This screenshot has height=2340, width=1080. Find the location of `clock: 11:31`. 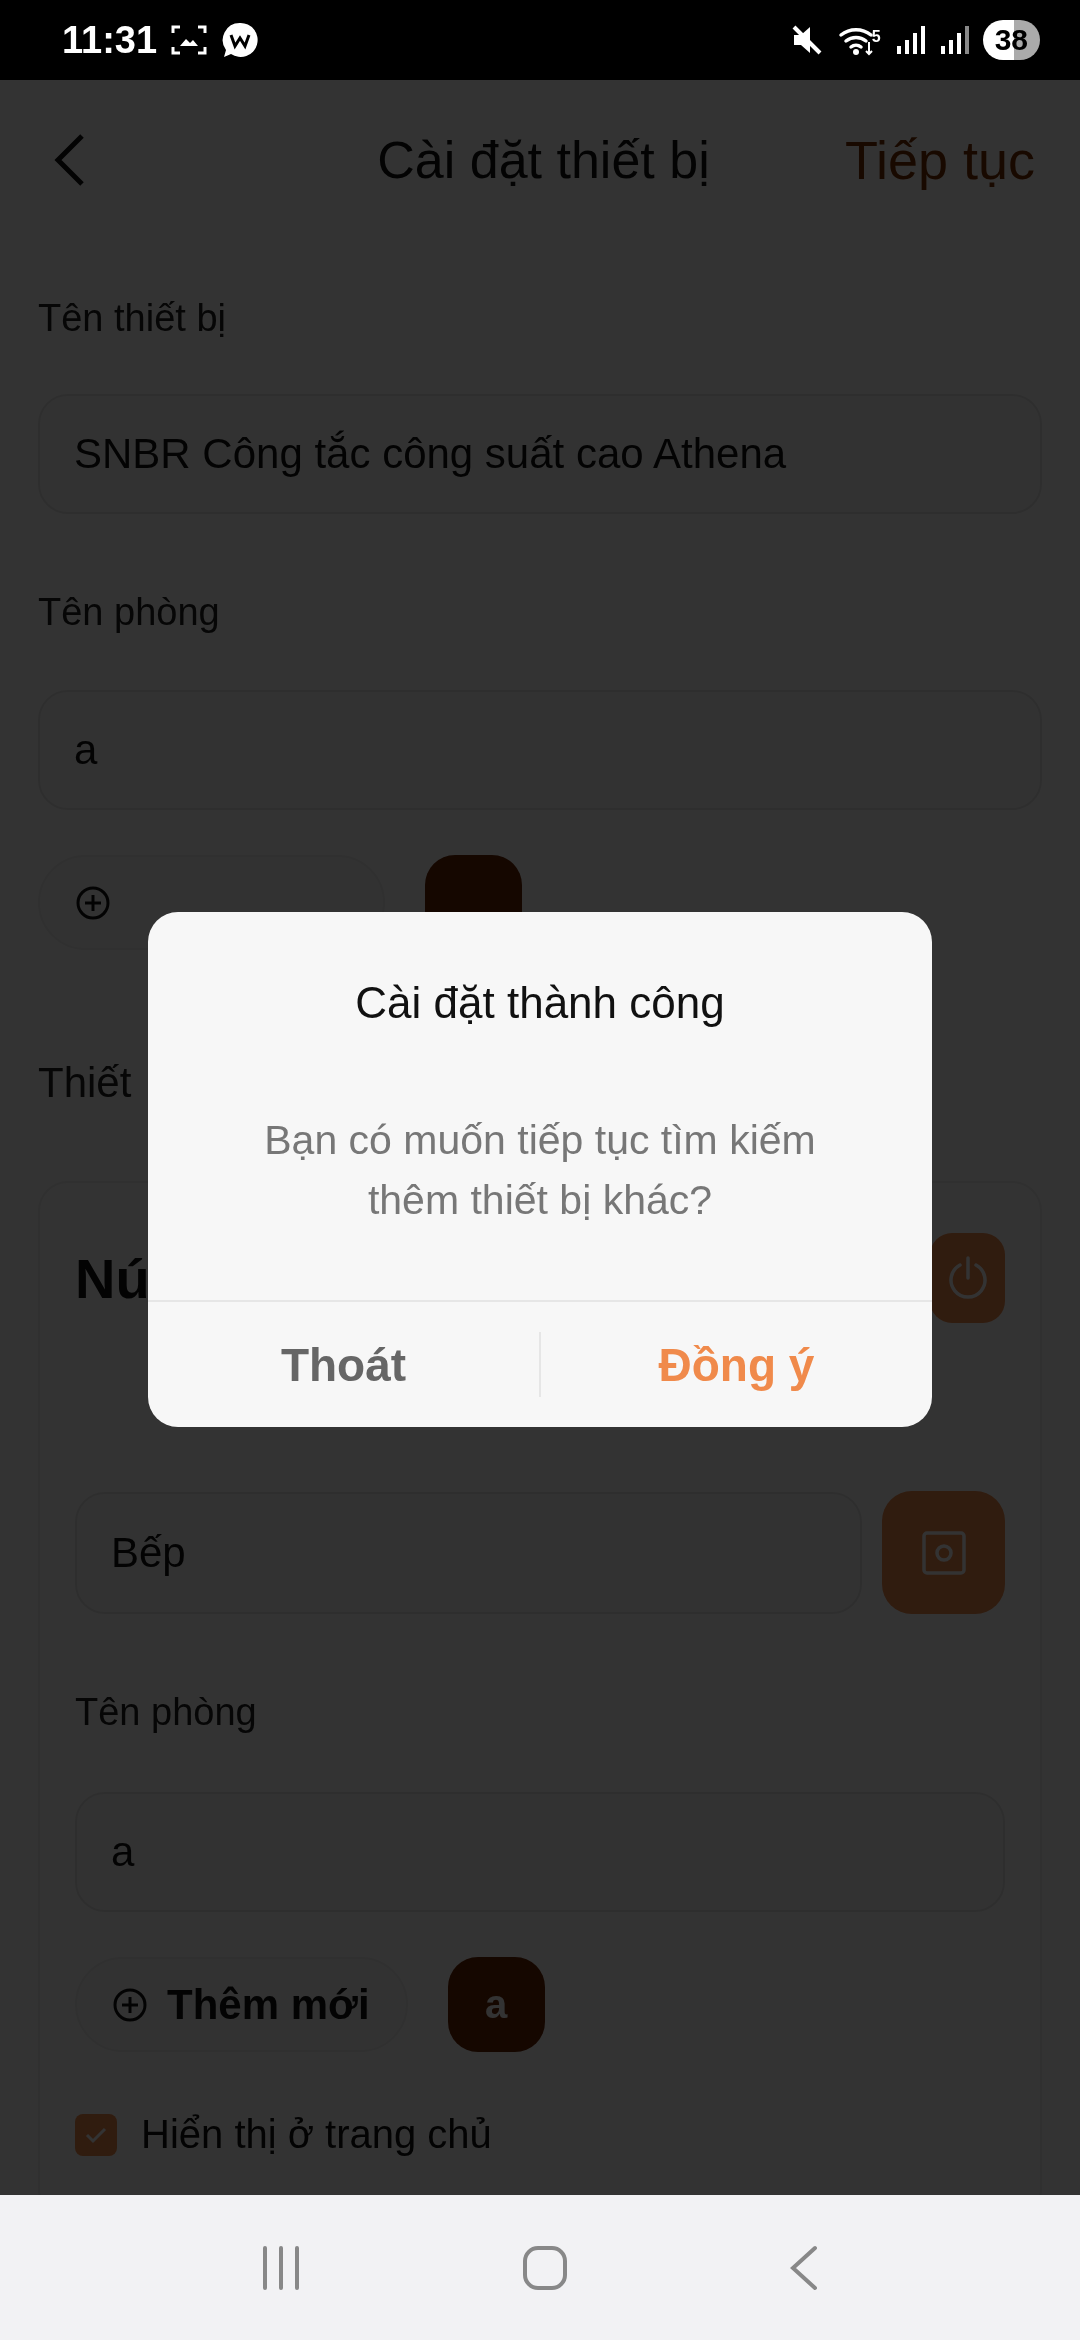

clock: 11:31 is located at coordinates (110, 40).